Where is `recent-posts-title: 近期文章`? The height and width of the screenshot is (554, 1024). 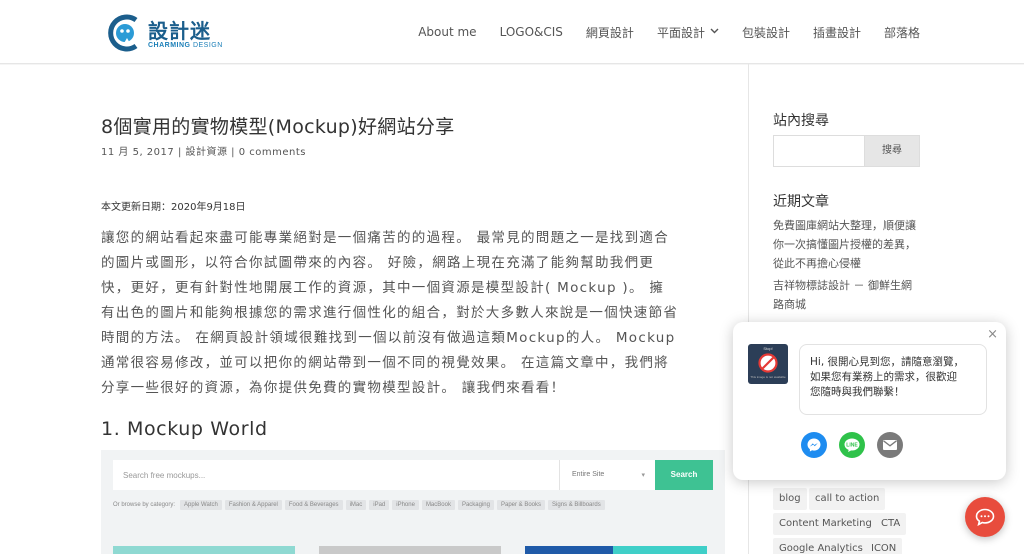 recent-posts-title: 近期文章 is located at coordinates (801, 202).